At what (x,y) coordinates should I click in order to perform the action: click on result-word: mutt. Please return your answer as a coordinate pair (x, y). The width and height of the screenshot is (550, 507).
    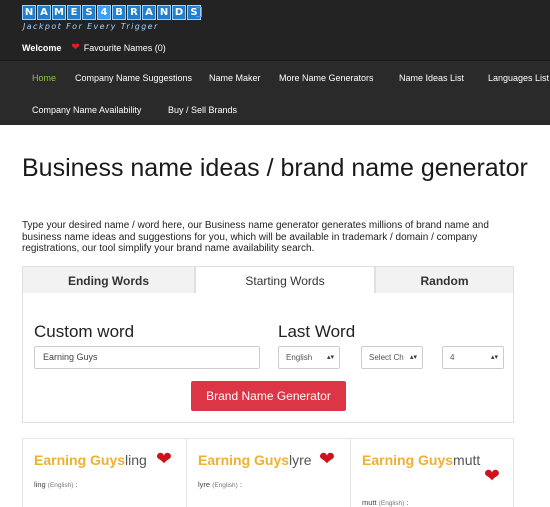
    Looking at the image, I should click on (369, 502).